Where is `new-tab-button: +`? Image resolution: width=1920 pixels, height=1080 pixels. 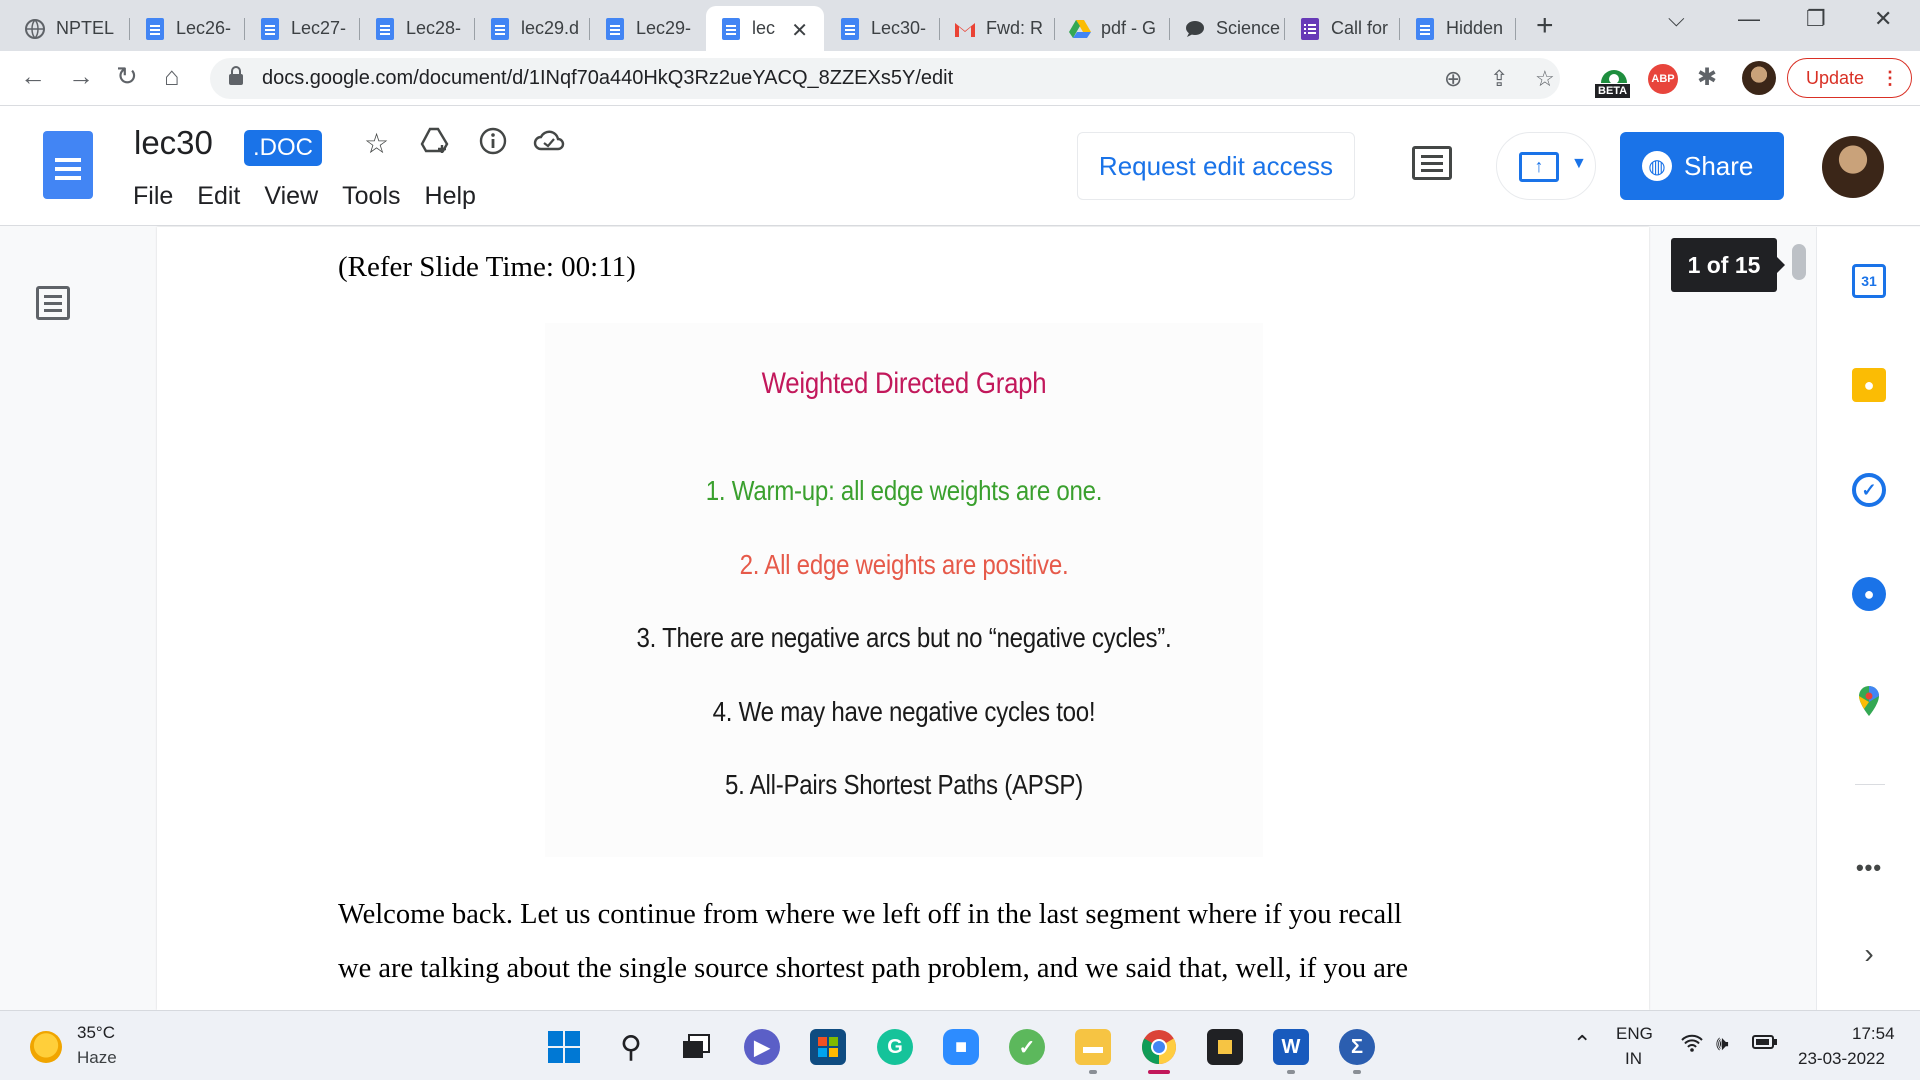
new-tab-button: + is located at coordinates (1545, 26).